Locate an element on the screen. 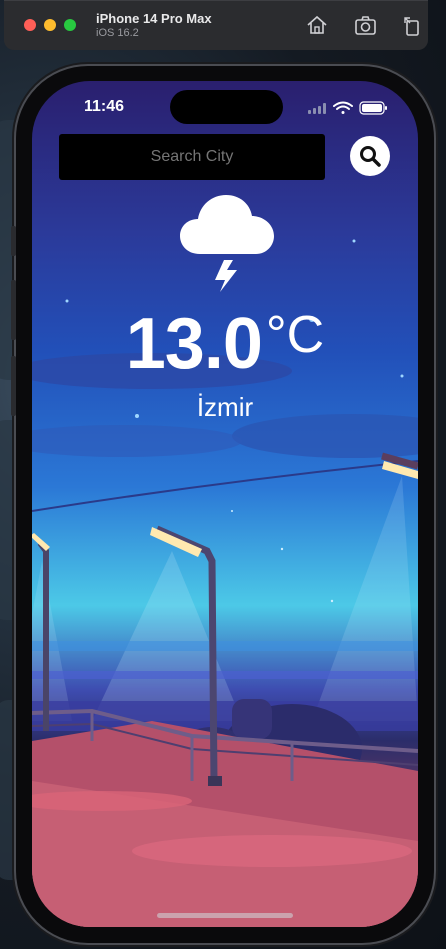 Image resolution: width=446 pixels, height=949 pixels. search-button is located at coordinates (370, 156).